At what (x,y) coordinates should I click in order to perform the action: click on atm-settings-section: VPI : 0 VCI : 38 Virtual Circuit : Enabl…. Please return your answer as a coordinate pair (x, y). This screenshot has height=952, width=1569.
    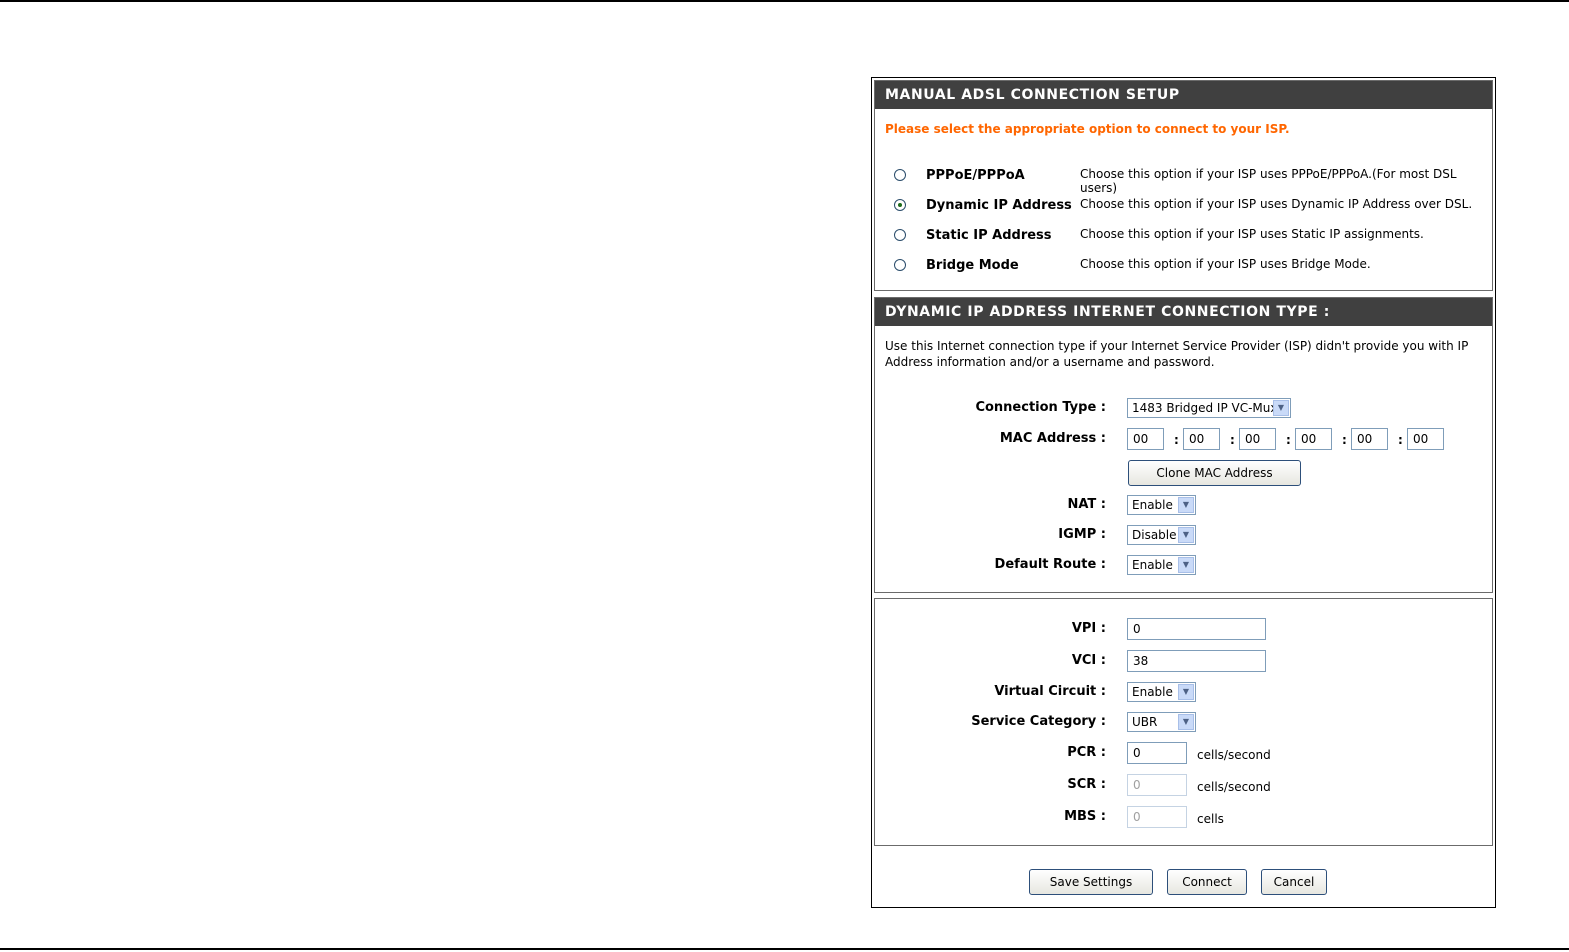
    Looking at the image, I should click on (1183, 722).